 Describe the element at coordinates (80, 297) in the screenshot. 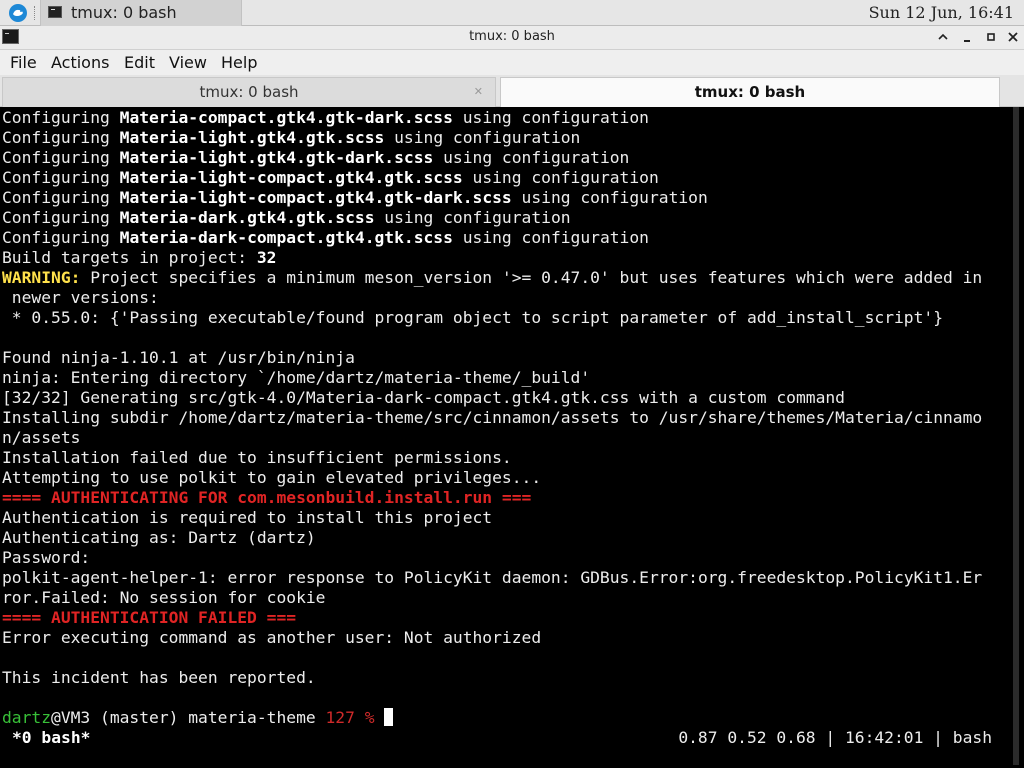

I see `terminal-text: newer versions:` at that location.